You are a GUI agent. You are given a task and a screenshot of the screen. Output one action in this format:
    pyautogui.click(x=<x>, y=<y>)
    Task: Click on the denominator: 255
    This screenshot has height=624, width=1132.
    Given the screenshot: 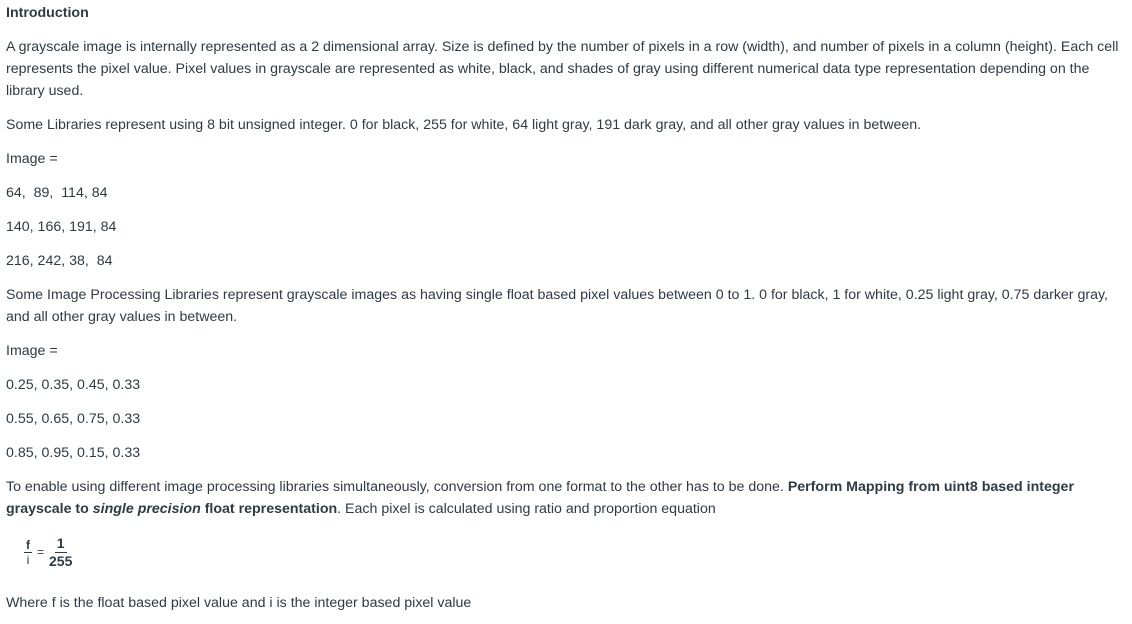 What is the action you would take?
    pyautogui.click(x=61, y=560)
    